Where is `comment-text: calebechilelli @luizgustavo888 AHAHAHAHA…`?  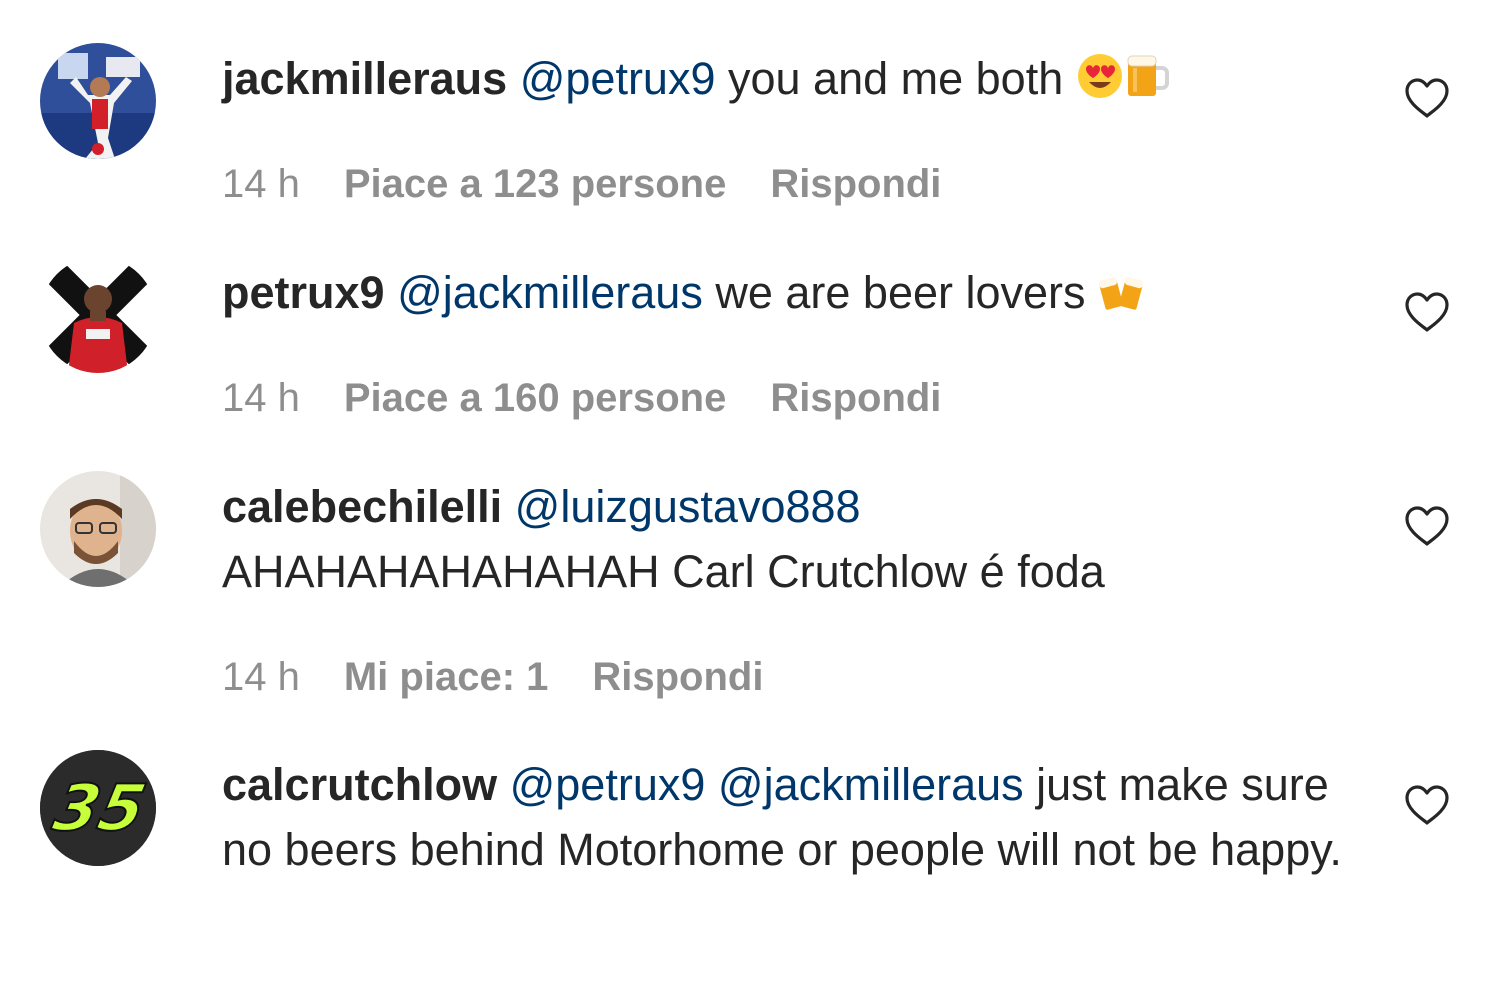 comment-text: calebechilelli @luizgustavo888 AHAHAHAHA… is located at coordinates (782, 539).